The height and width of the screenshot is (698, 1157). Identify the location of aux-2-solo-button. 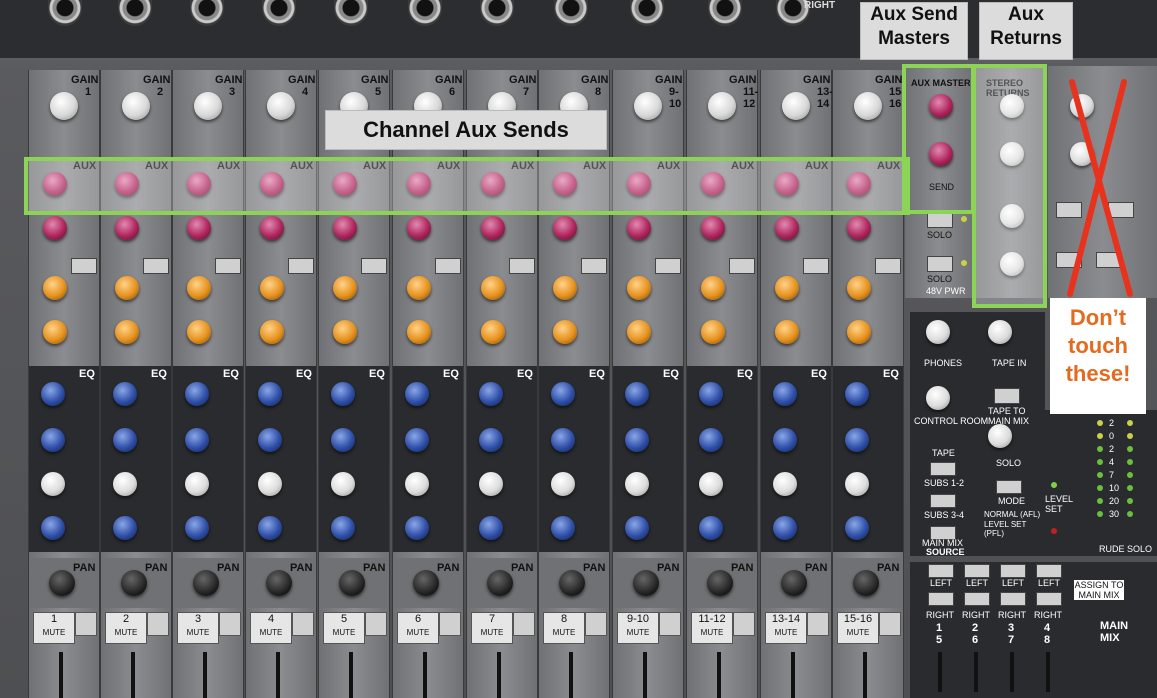
(940, 264).